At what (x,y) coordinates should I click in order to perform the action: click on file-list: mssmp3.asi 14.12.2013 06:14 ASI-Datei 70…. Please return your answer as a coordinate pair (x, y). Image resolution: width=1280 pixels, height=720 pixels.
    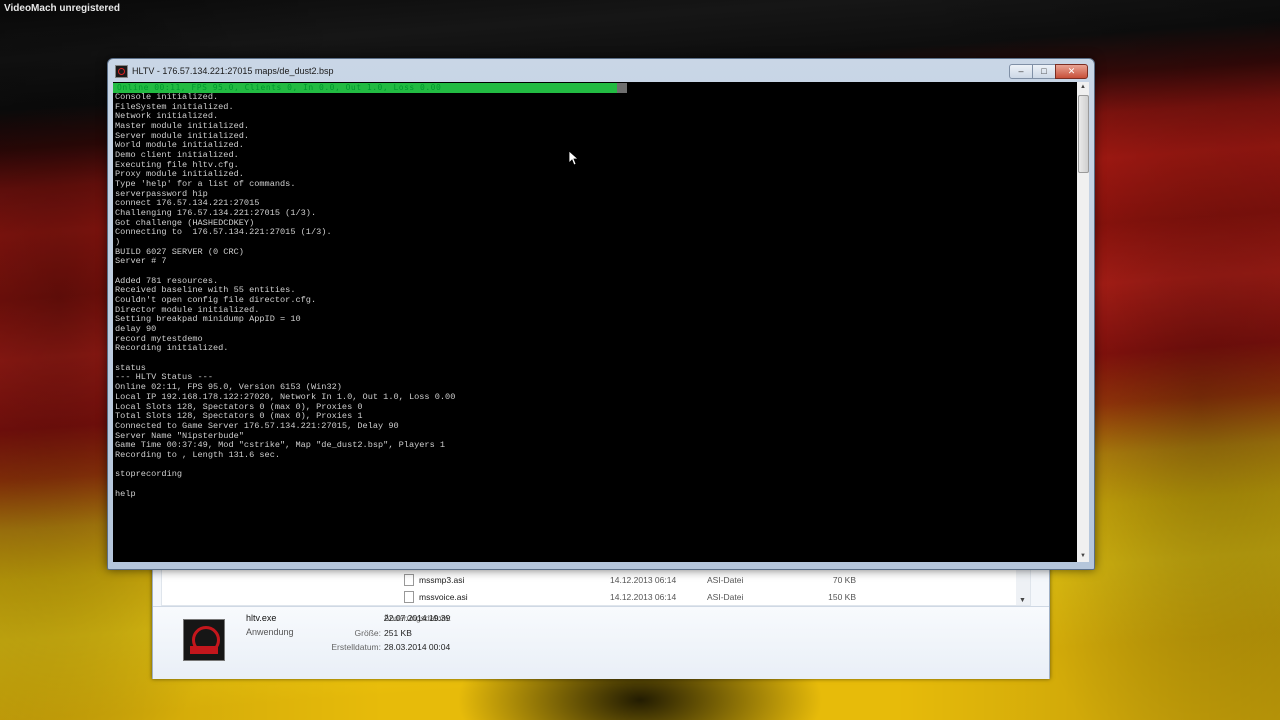
    Looking at the image, I should click on (596, 587).